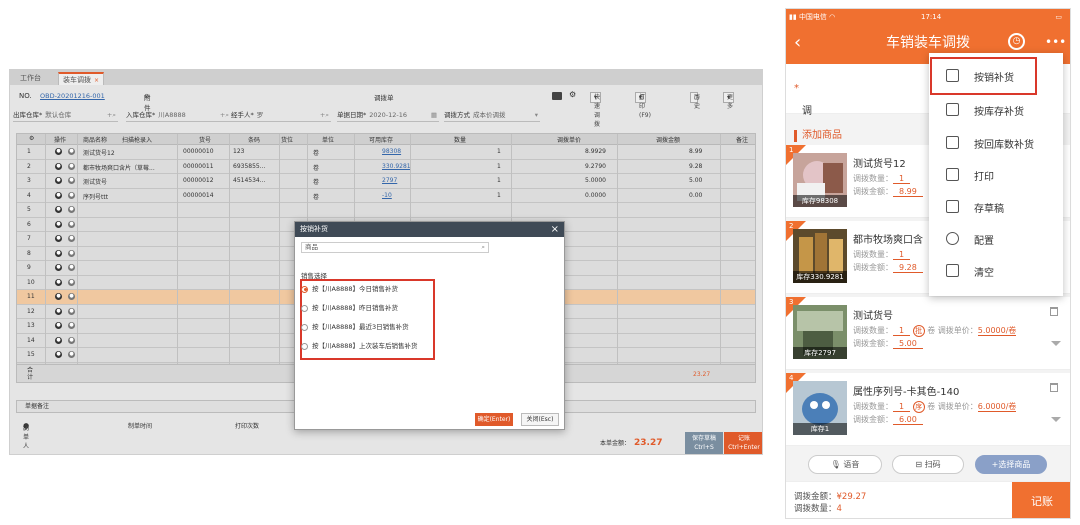 This screenshot has height=525, width=1080. Describe the element at coordinates (391, 151) in the screenshot. I see `cell-stock: 98308` at that location.